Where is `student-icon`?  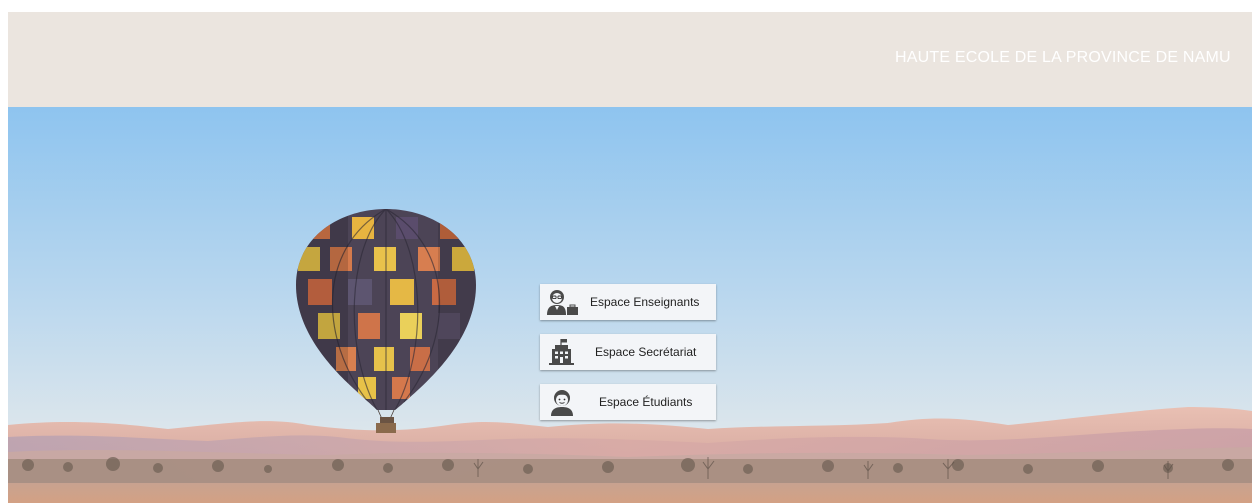
student-icon is located at coordinates (562, 402).